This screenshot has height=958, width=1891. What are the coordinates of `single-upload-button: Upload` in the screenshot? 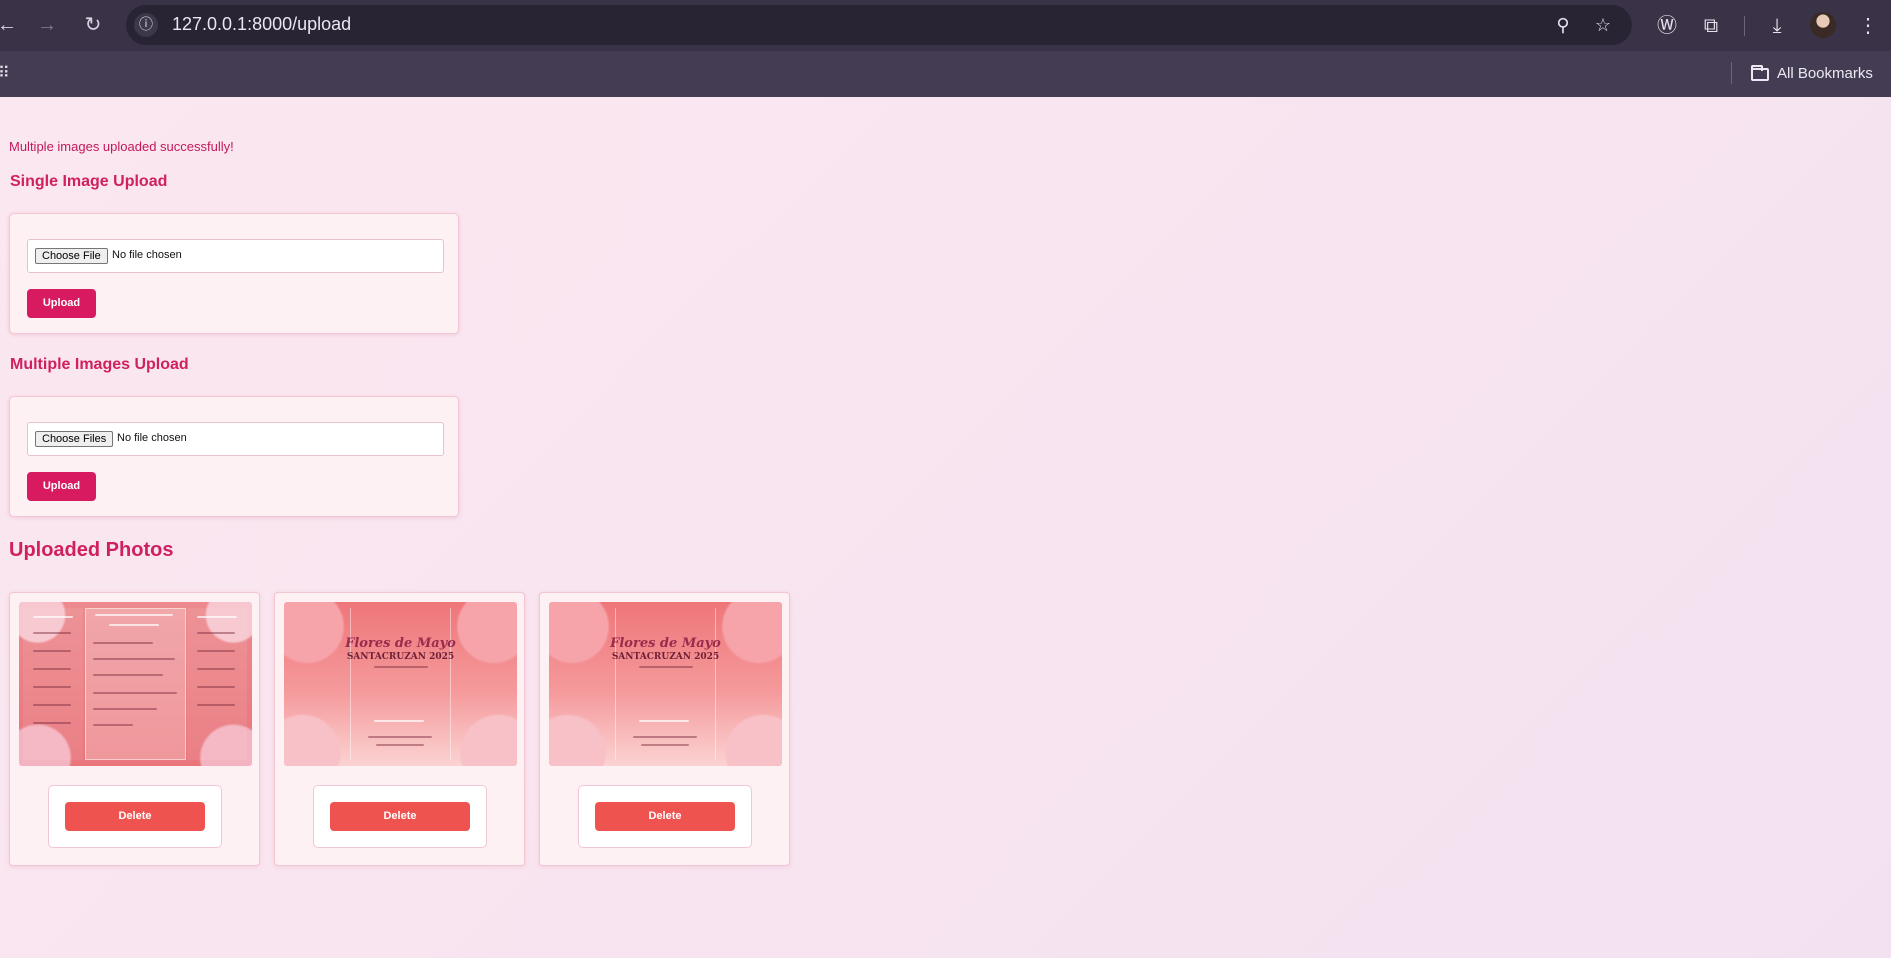 It's located at (61, 303).